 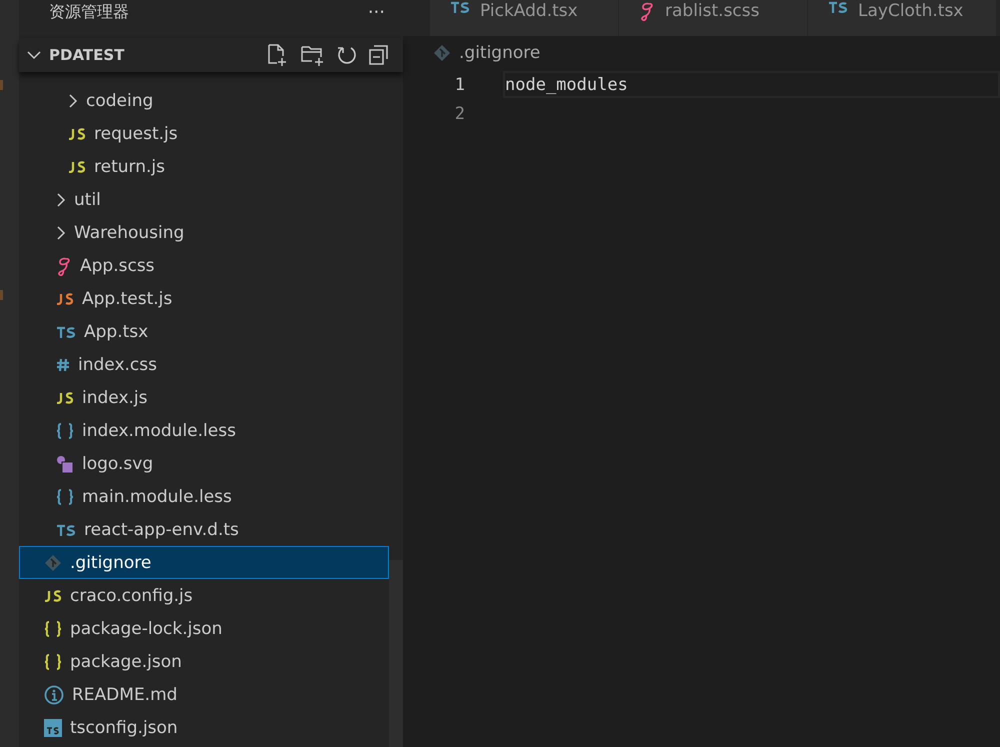 I want to click on collapse-all-icon, so click(x=379, y=55).